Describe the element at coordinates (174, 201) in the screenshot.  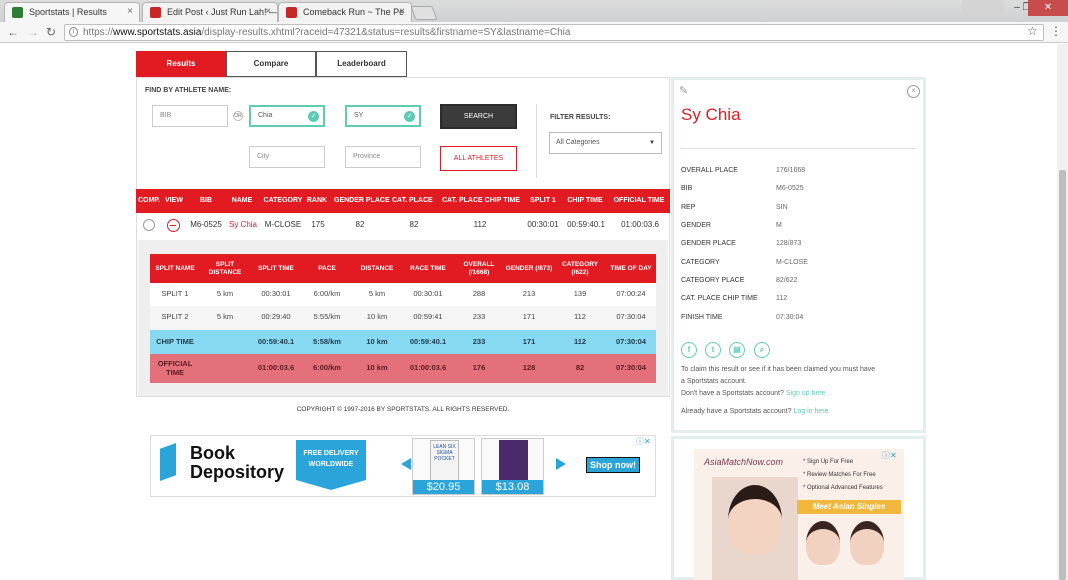
I see `header-view: VIEW` at that location.